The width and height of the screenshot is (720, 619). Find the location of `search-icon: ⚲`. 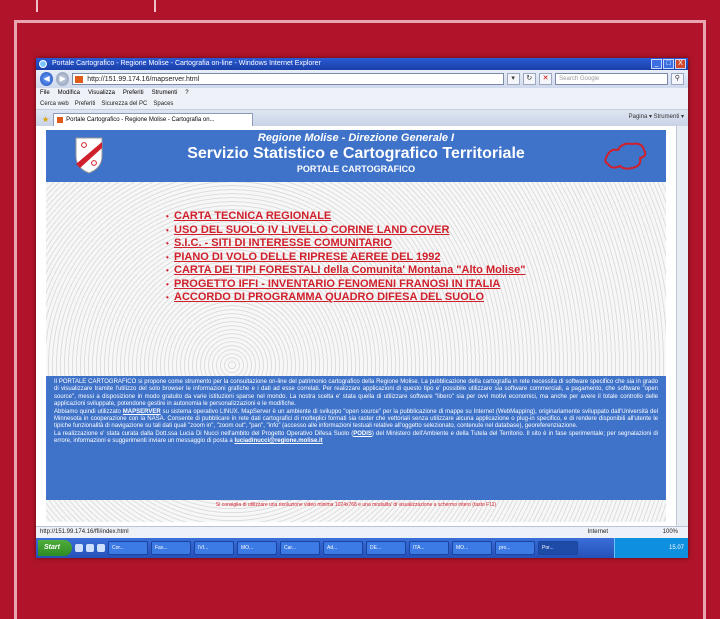

search-icon: ⚲ is located at coordinates (677, 79).